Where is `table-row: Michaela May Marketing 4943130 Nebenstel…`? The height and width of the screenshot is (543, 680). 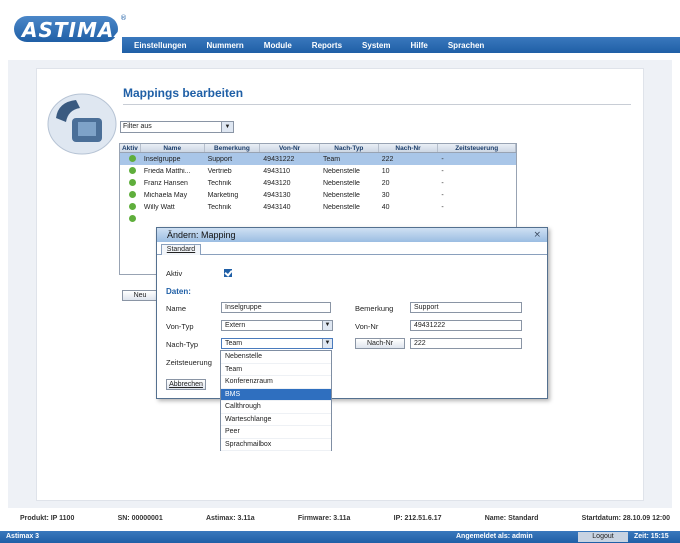 table-row: Michaela May Marketing 4943130 Nebenstel… is located at coordinates (318, 195).